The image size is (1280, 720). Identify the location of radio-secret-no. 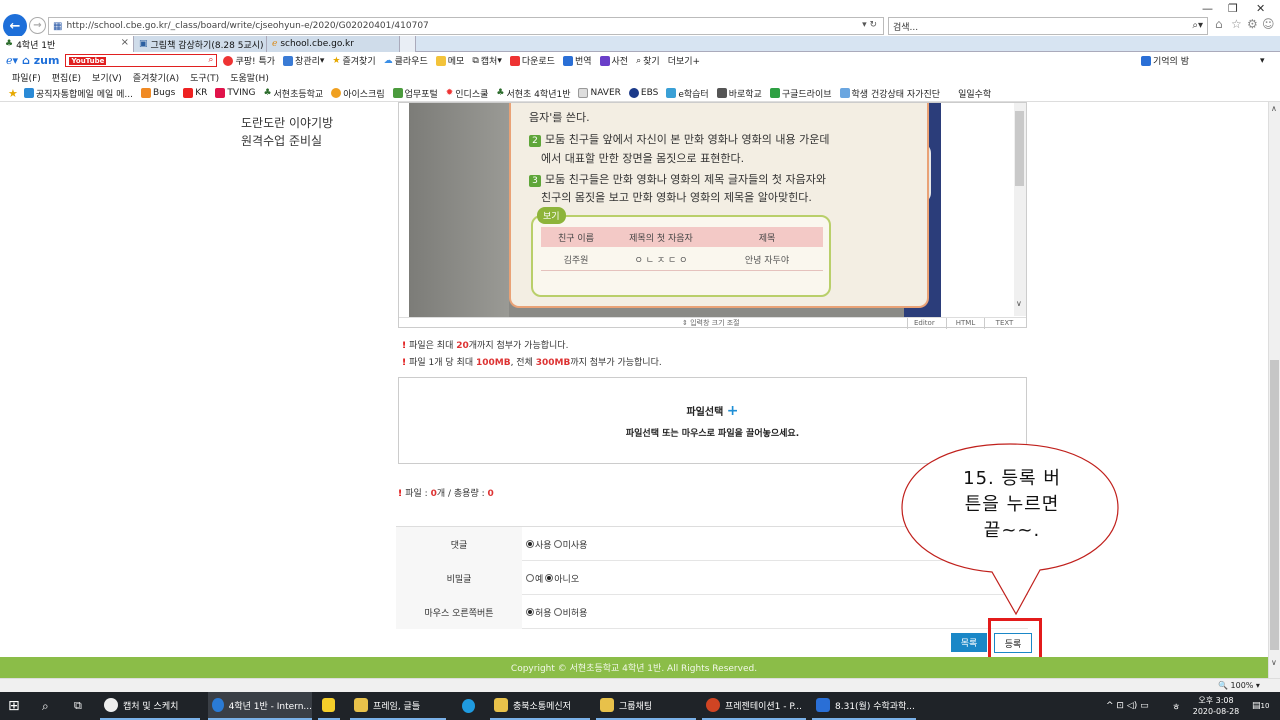
(549, 578).